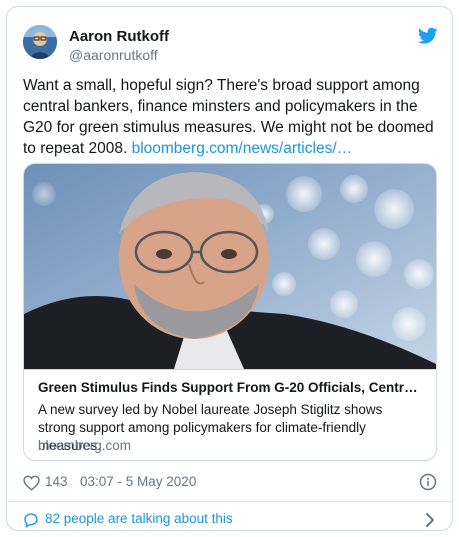 Image resolution: width=459 pixels, height=537 pixels. I want to click on conversation-link: 82 people are talking about this, so click(230, 520).